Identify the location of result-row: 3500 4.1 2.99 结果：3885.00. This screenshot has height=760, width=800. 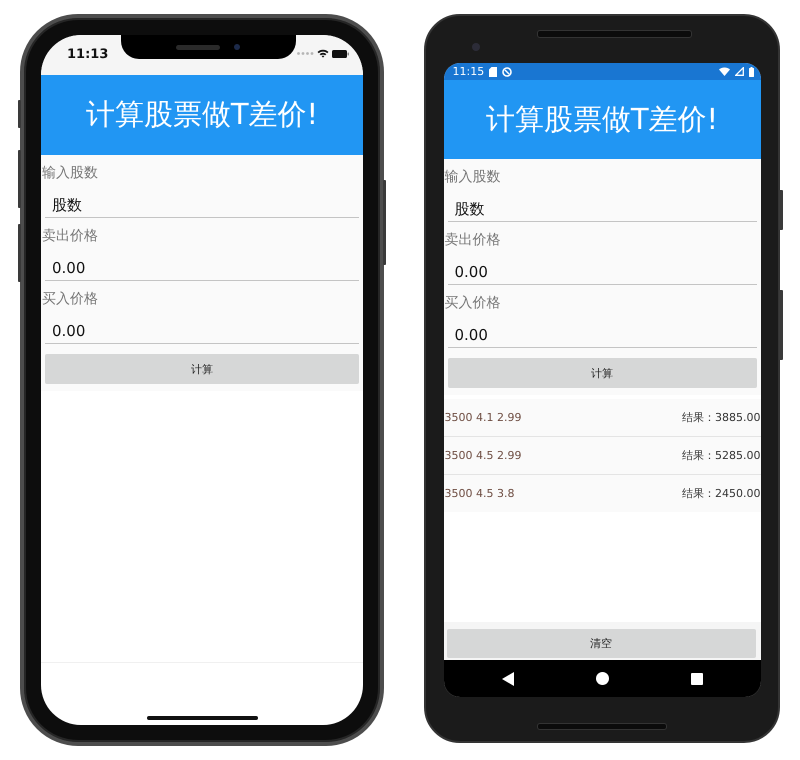
(602, 418).